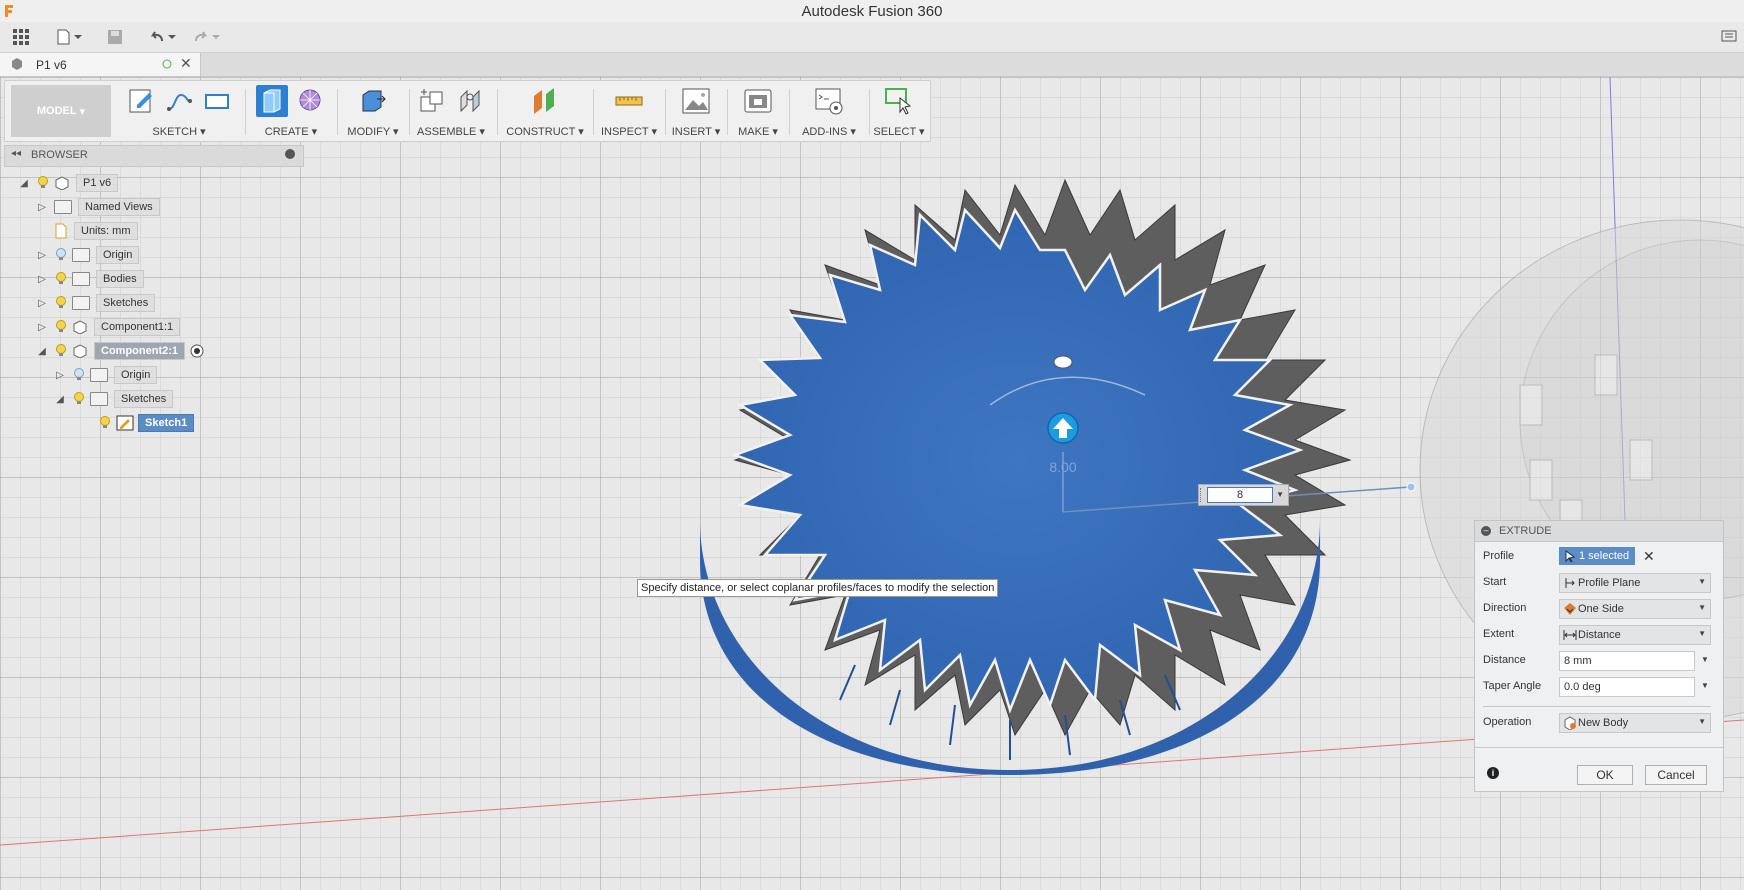 The width and height of the screenshot is (1744, 890). What do you see at coordinates (68, 183) in the screenshot?
I see `tree-item-root: ◢ P1 v6` at bounding box center [68, 183].